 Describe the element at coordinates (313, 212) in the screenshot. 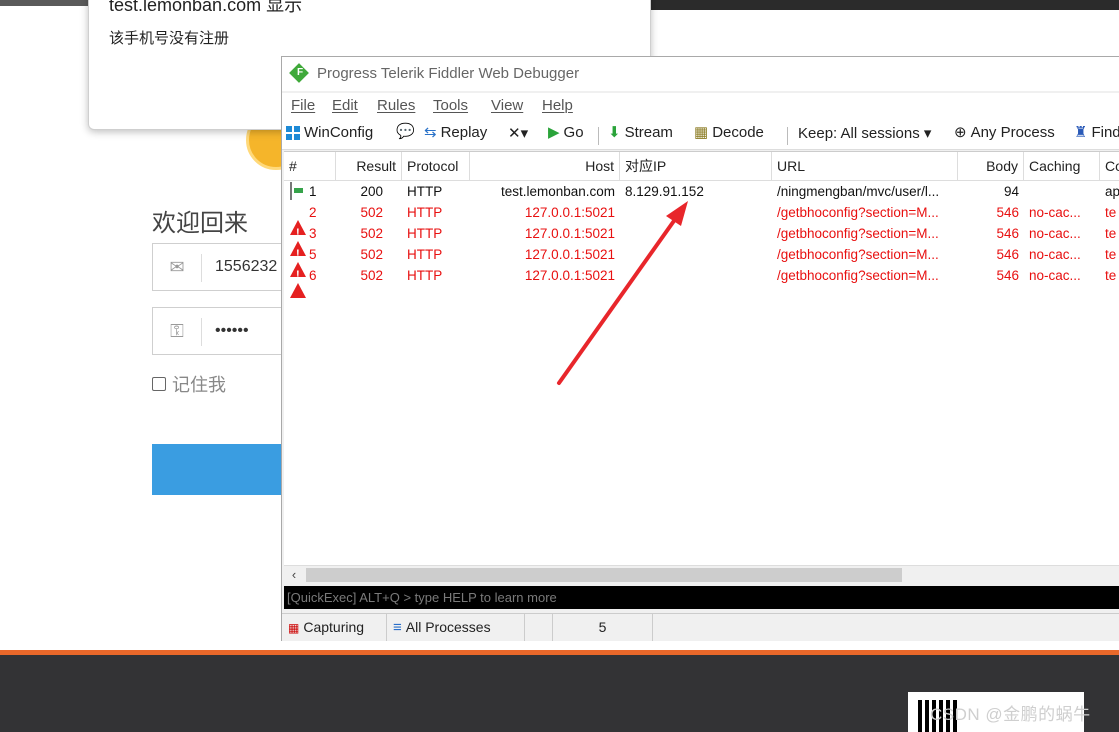

I see `cell-number: 2` at that location.